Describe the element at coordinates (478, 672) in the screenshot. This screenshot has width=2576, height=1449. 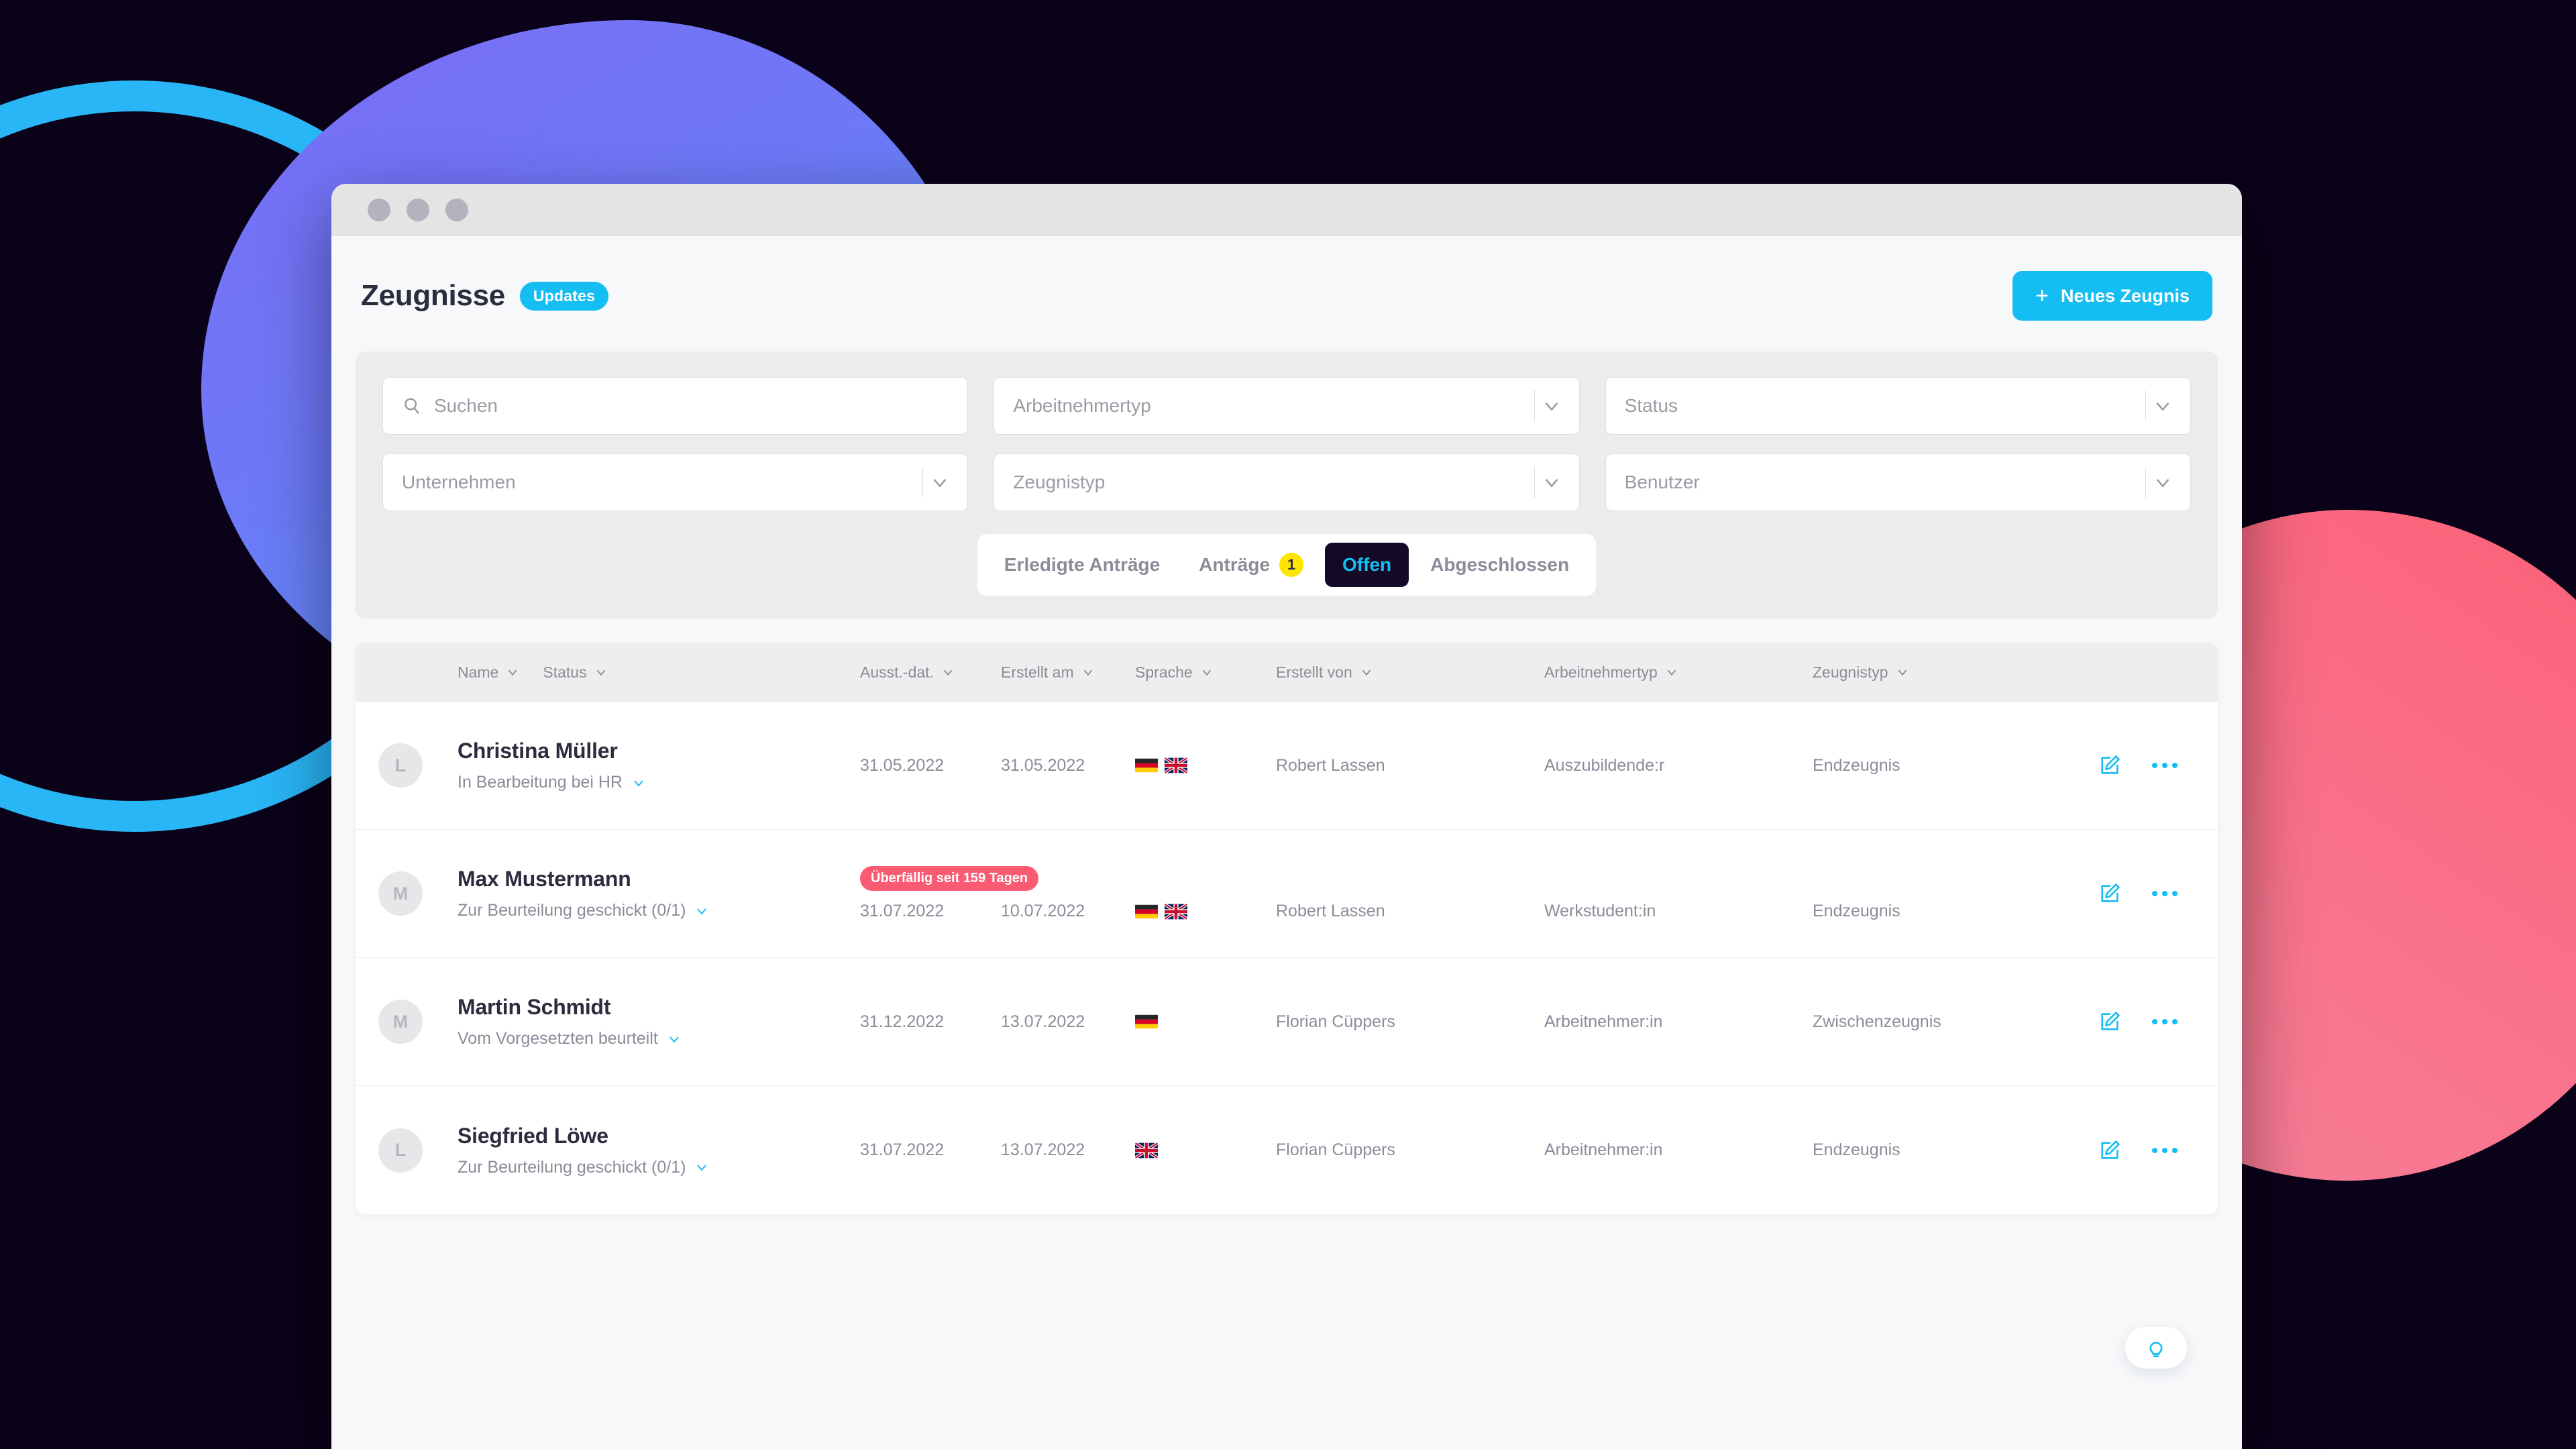
I see `column-label: Name` at that location.